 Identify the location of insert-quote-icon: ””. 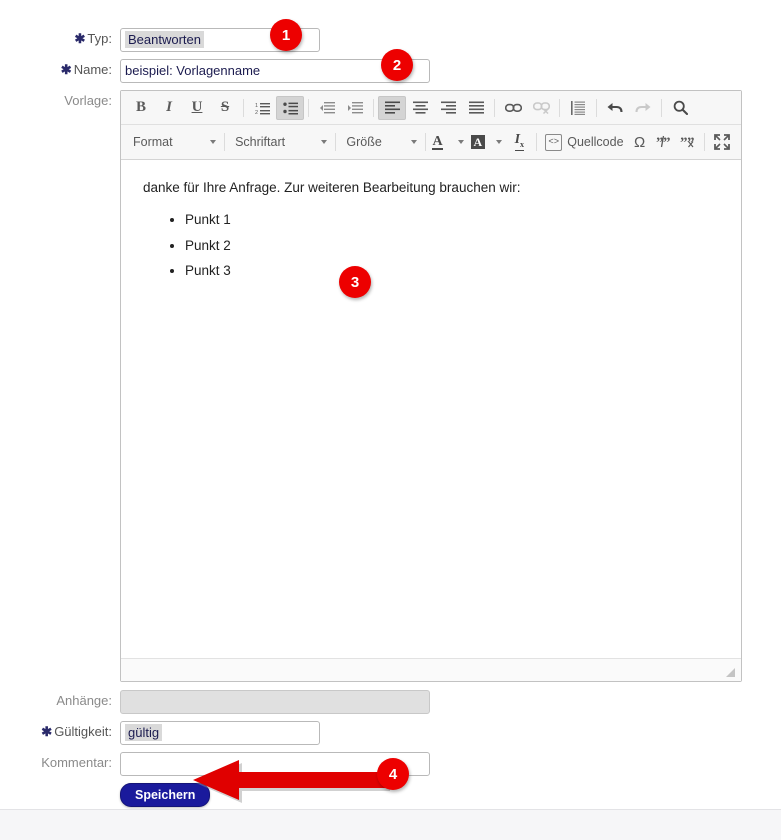
(664, 142).